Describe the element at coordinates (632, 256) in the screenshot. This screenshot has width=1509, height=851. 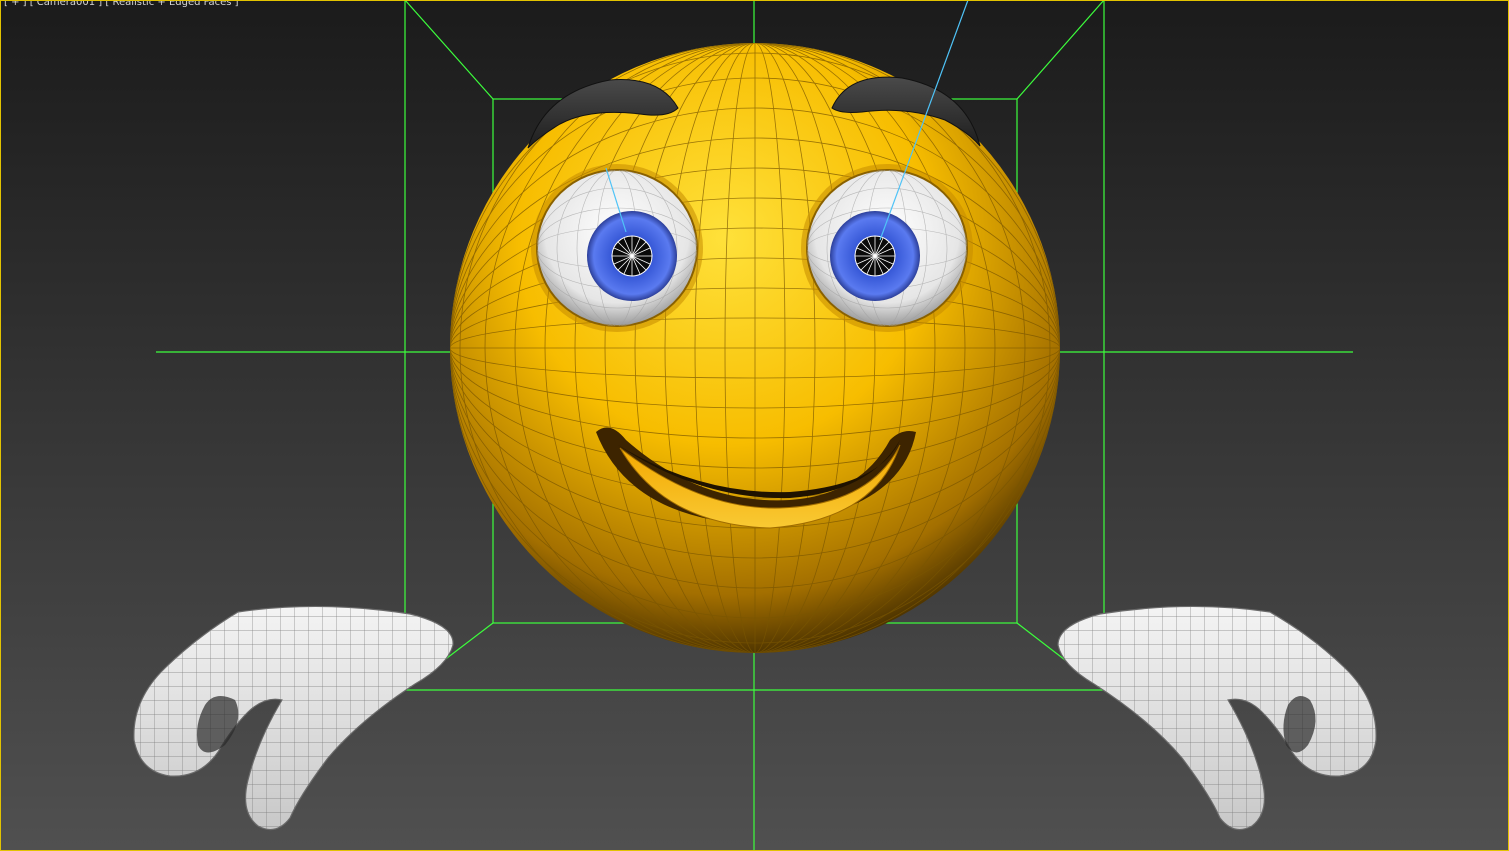
I see `left-iris` at that location.